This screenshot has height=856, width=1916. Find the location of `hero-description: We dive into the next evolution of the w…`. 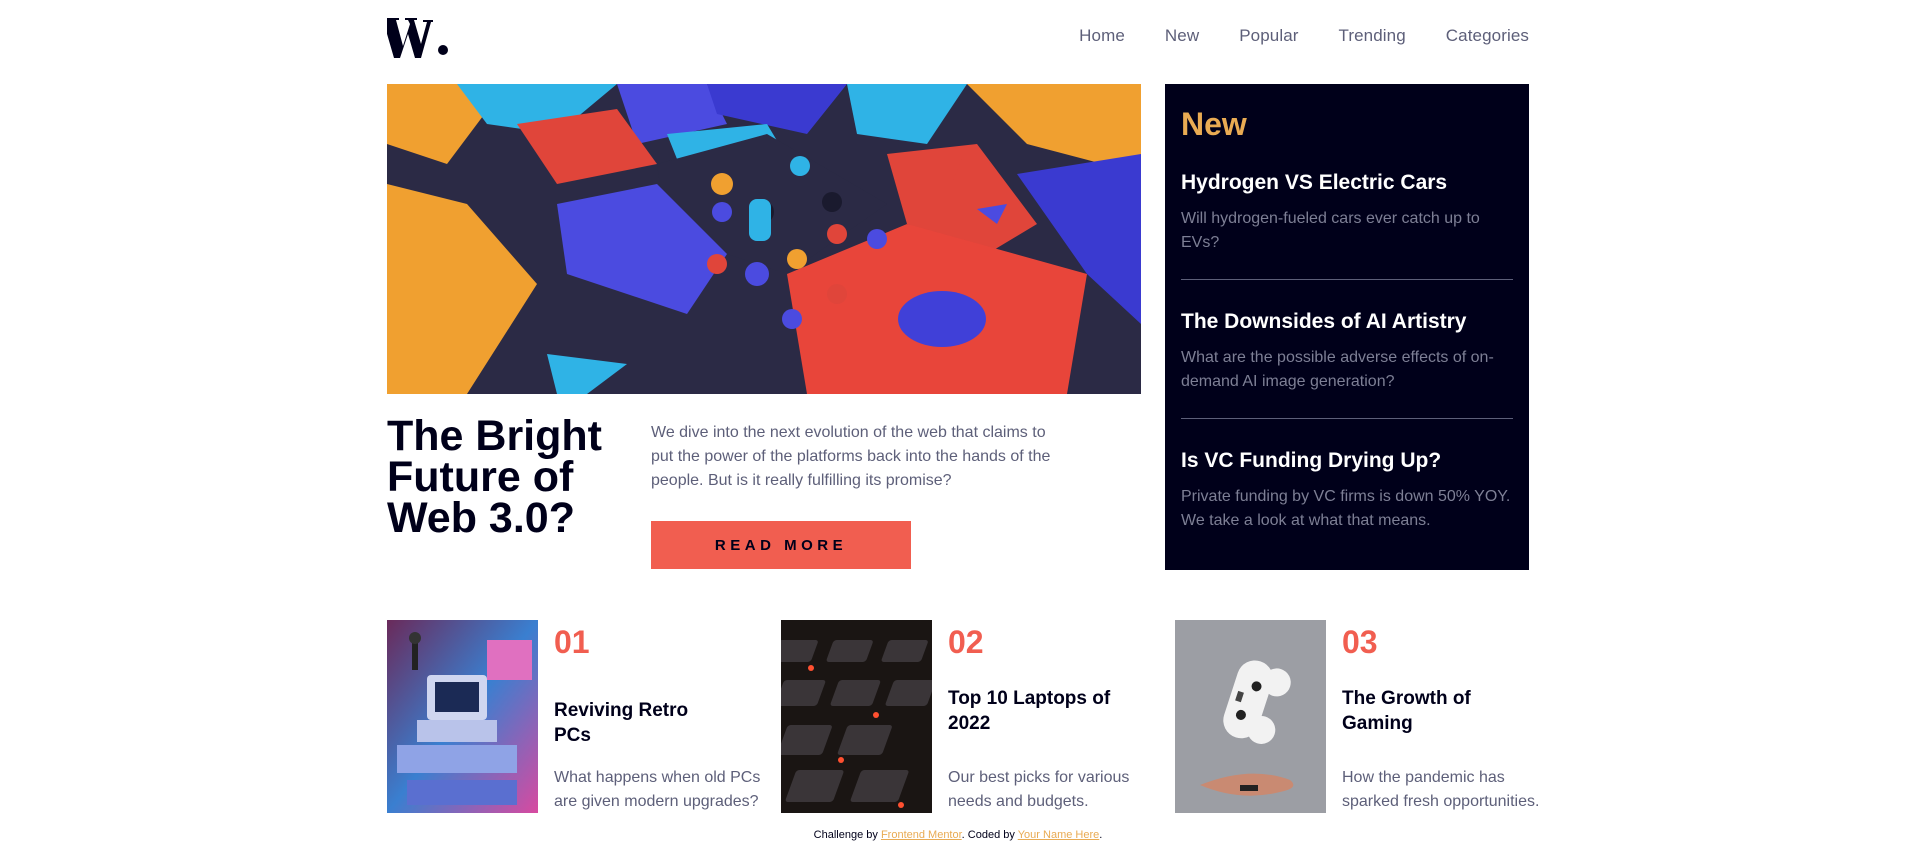

hero-description: We dive into the next evolution of the w… is located at coordinates (851, 456).